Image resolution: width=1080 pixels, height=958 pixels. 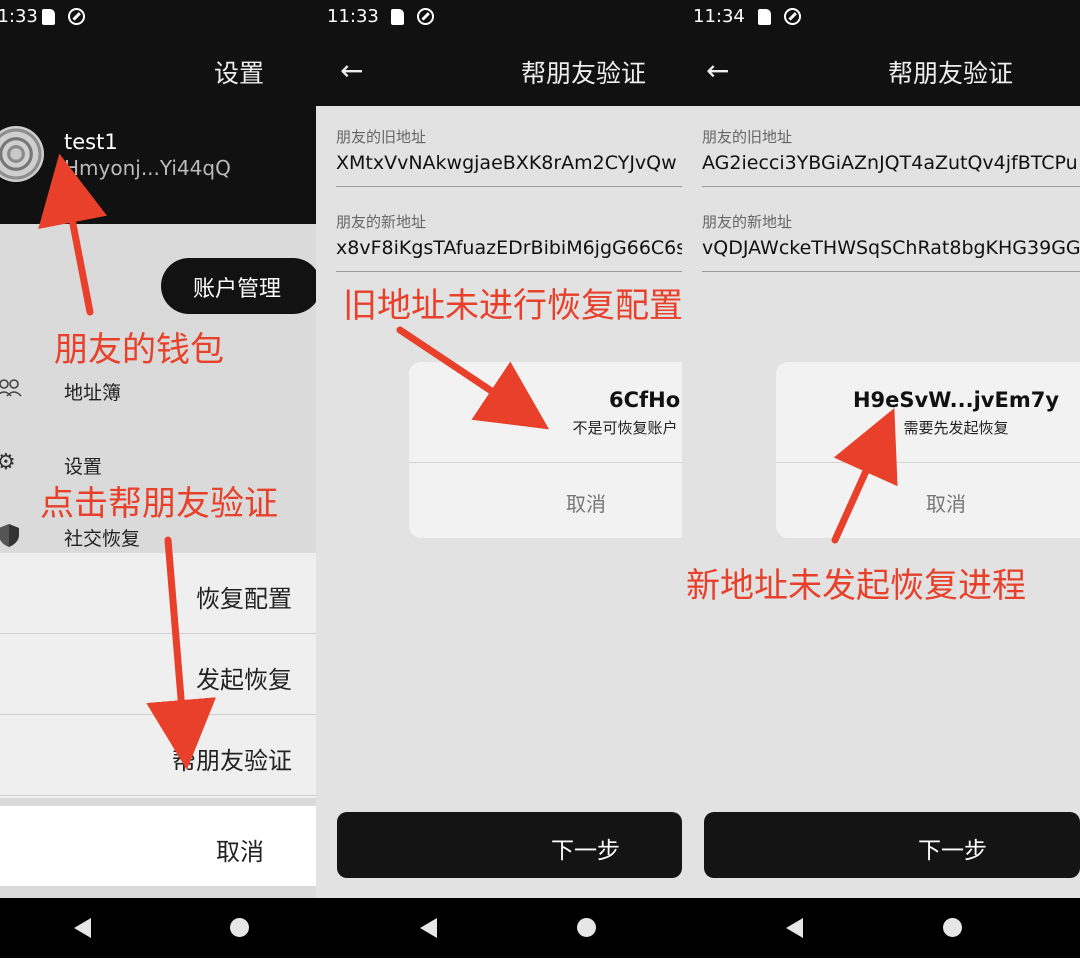 I want to click on contacts-icon, so click(x=11, y=389).